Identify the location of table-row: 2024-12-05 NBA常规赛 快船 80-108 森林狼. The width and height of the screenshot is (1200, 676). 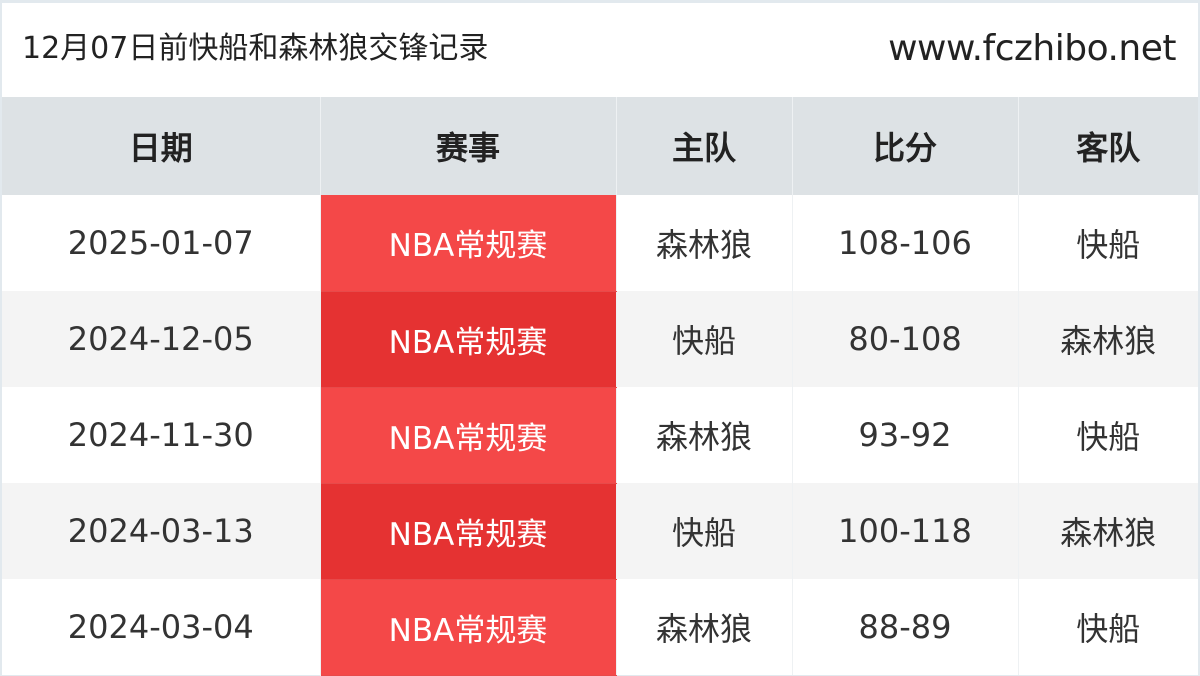
(600, 339).